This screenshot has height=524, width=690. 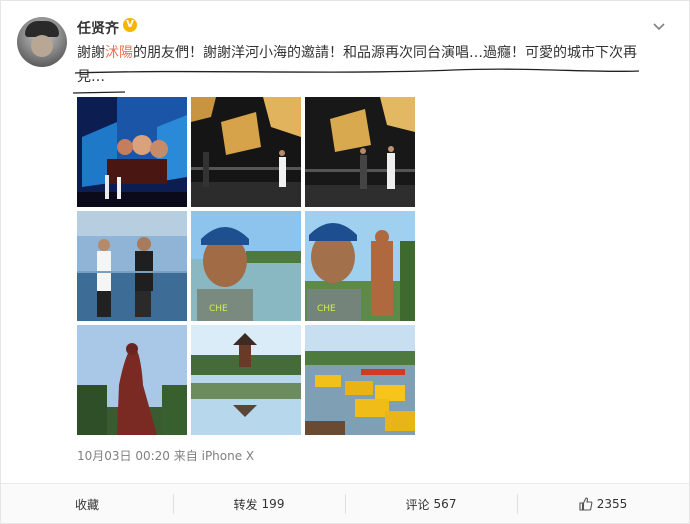 What do you see at coordinates (246, 380) in the screenshot?
I see `photo-pavilion-lake` at bounding box center [246, 380].